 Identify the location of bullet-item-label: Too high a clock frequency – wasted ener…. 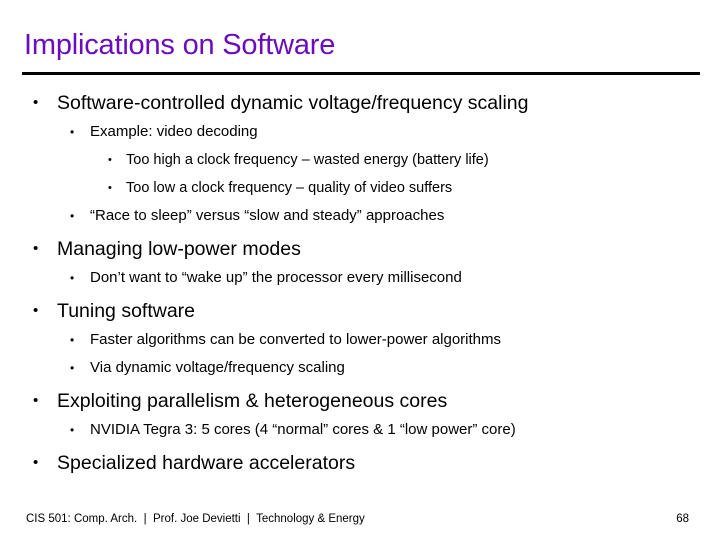
(307, 160).